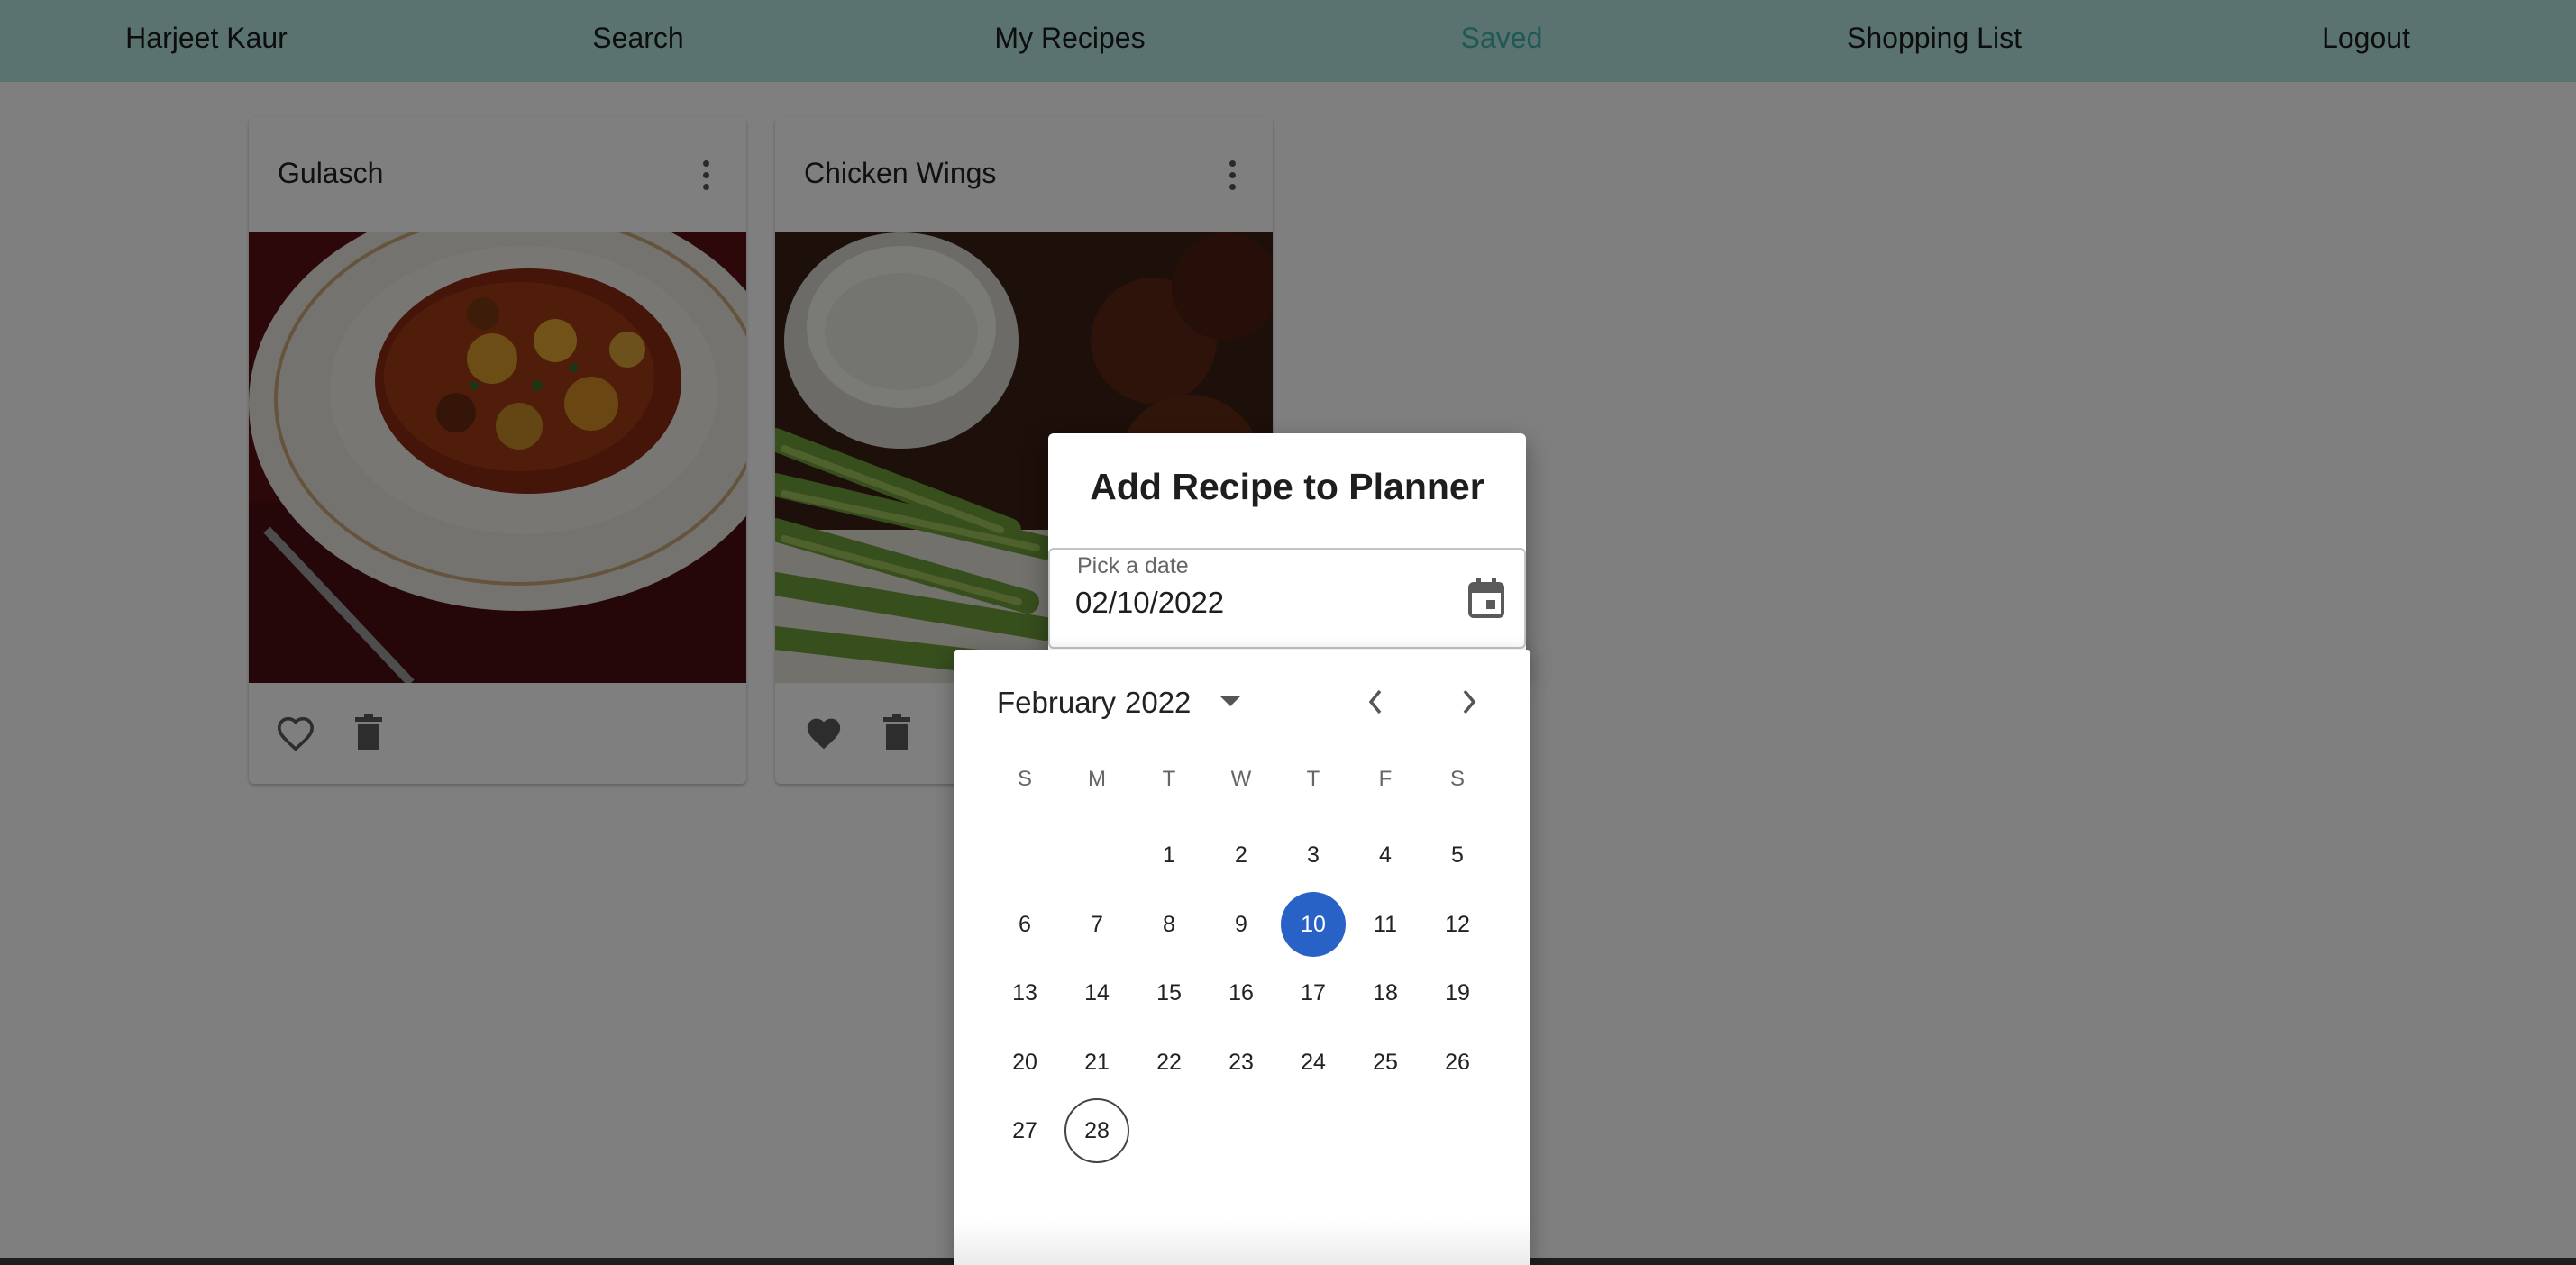  What do you see at coordinates (1024, 1130) in the screenshot?
I see `calendar-day: 27` at bounding box center [1024, 1130].